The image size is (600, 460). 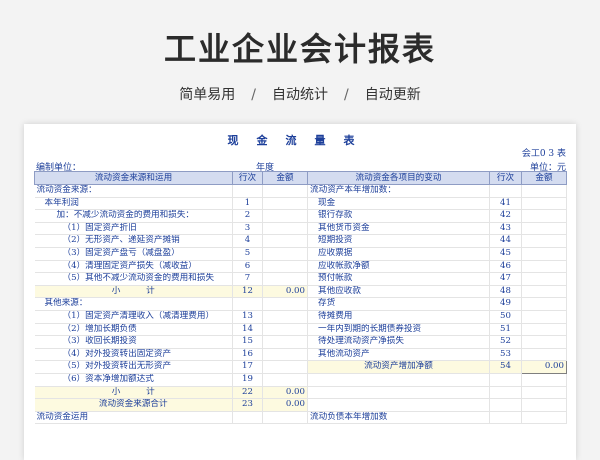 I want to click on right-row-no-cell: 48, so click(x=505, y=292).